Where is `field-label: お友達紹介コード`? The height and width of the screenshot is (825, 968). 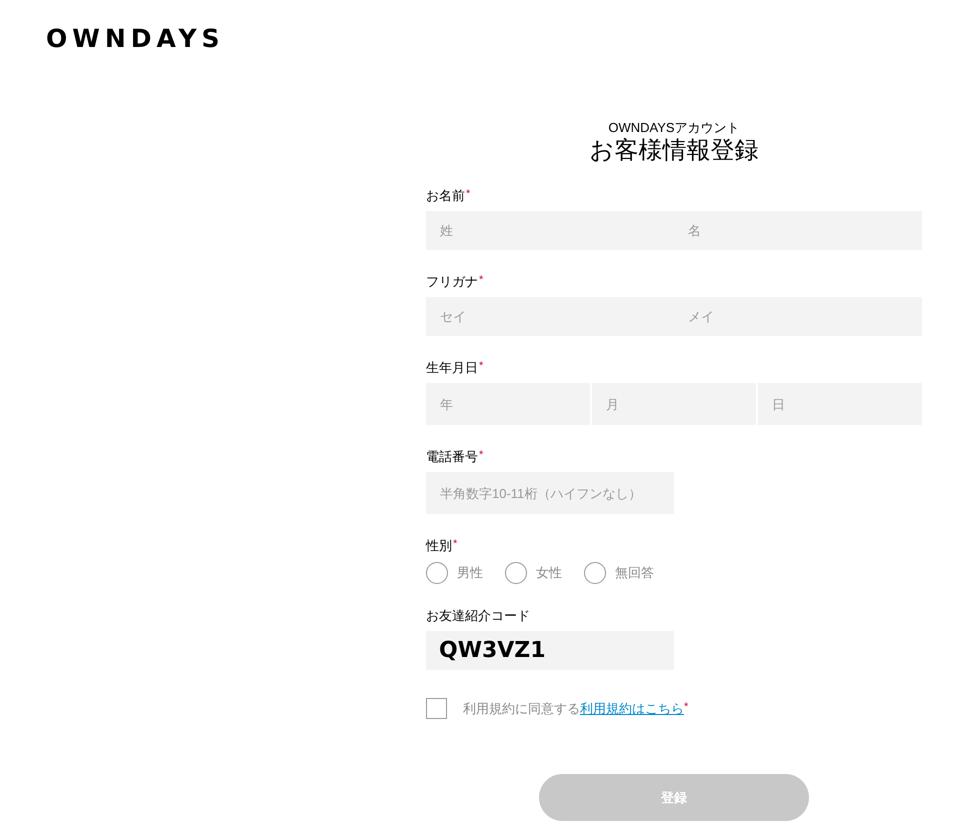
field-label: お友達紹介コード is located at coordinates (478, 616).